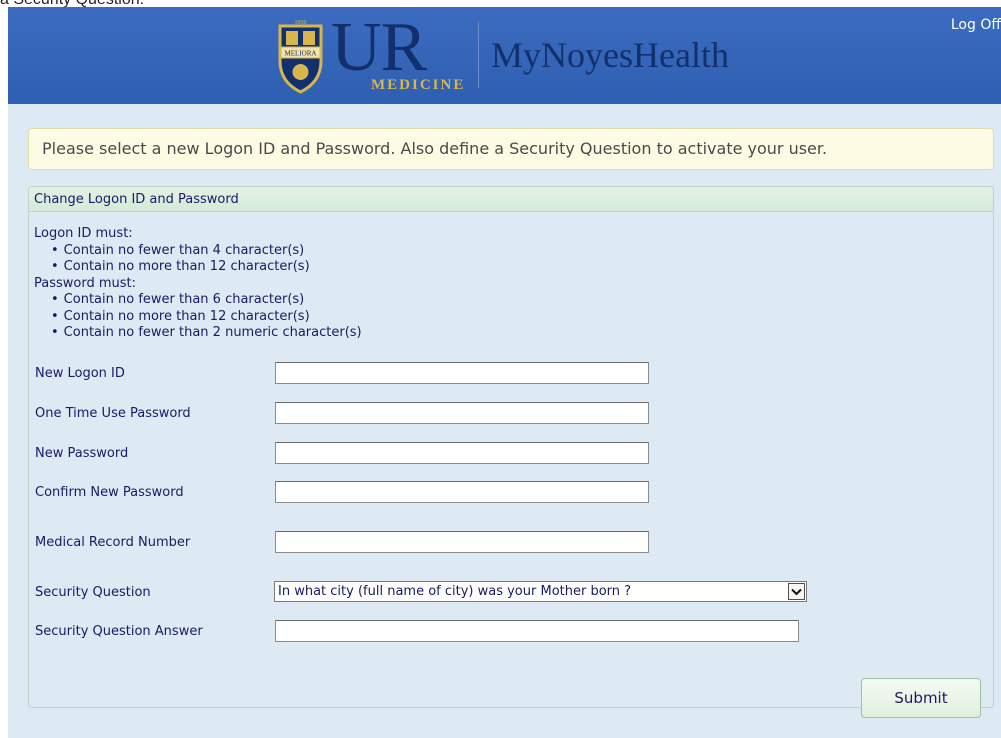 This screenshot has width=1001, height=738. What do you see at coordinates (119, 631) in the screenshot?
I see `security-answer-label: Security Question Answer` at bounding box center [119, 631].